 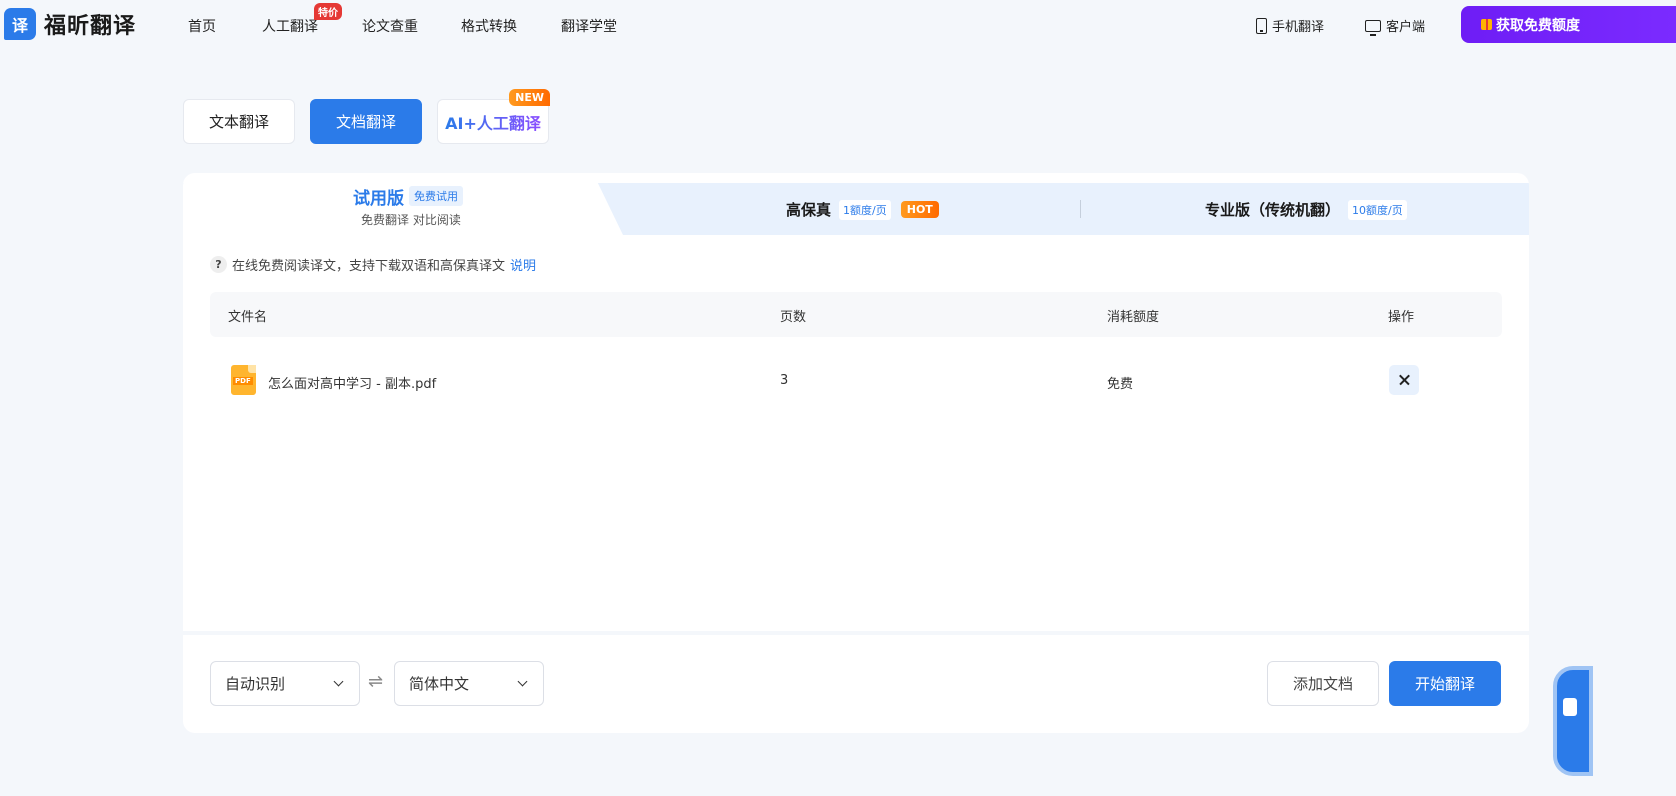 What do you see at coordinates (589, 26) in the screenshot?
I see `nav-item-translation-academy: 翻译学堂` at bounding box center [589, 26].